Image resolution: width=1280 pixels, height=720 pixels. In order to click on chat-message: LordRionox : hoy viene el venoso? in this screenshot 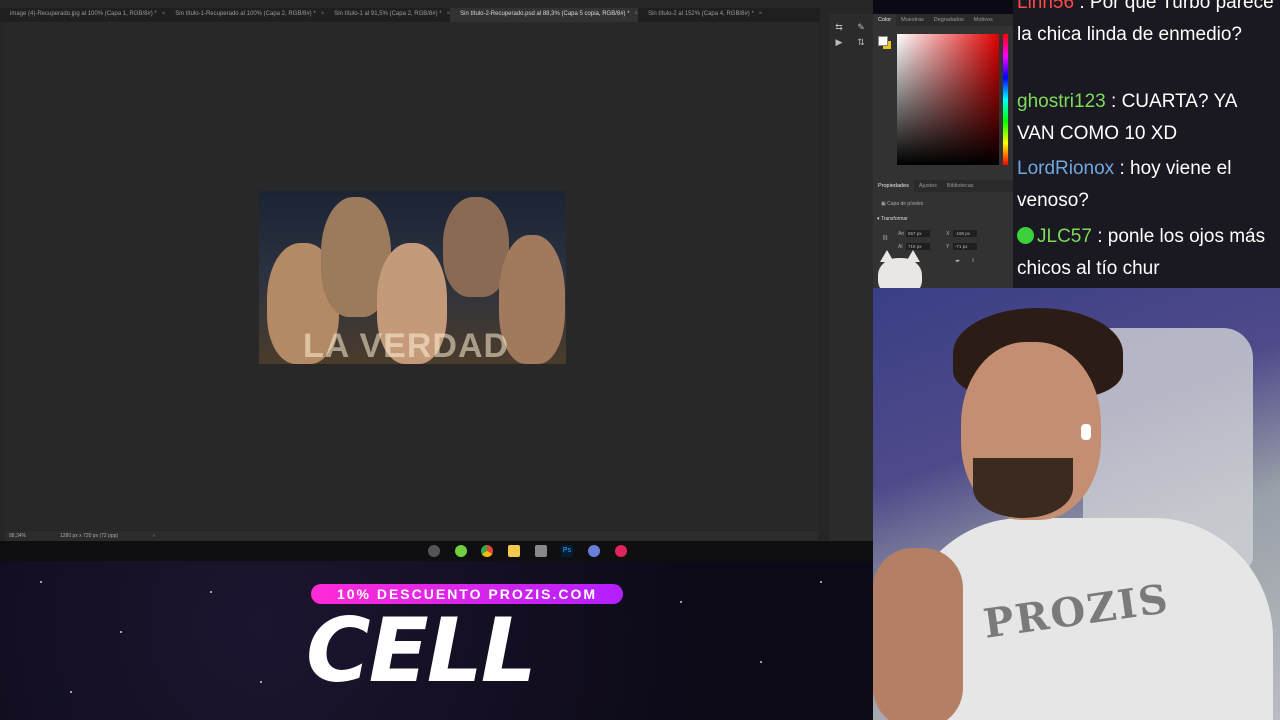, I will do `click(1124, 184)`.